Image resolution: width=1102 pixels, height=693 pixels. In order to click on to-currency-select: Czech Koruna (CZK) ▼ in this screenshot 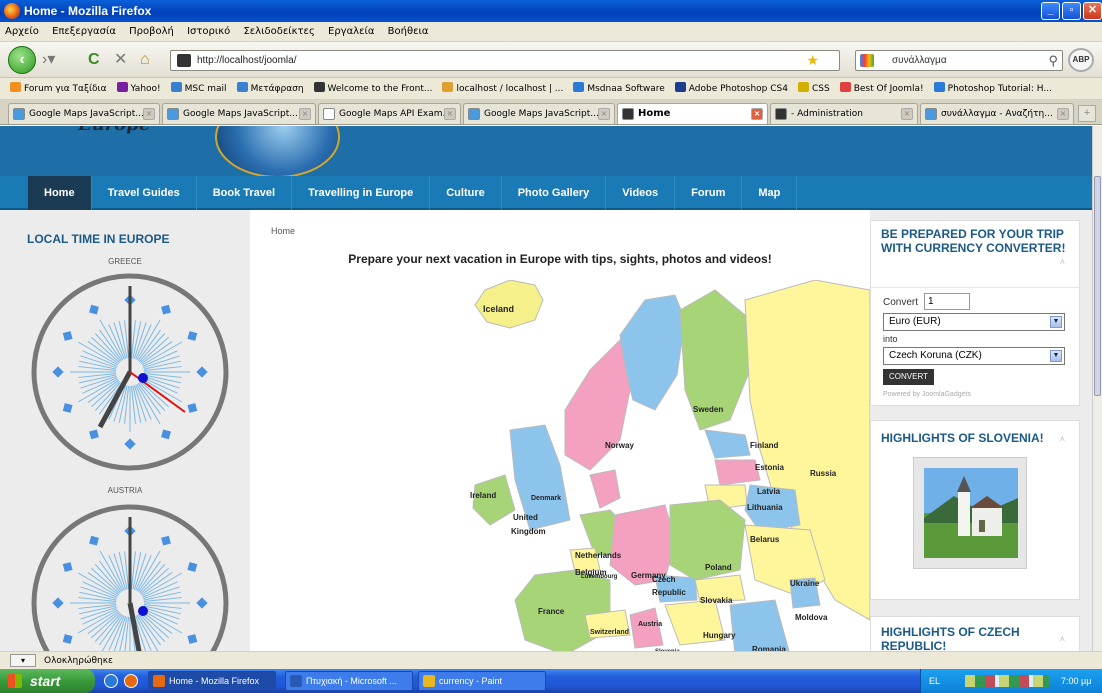, I will do `click(974, 356)`.